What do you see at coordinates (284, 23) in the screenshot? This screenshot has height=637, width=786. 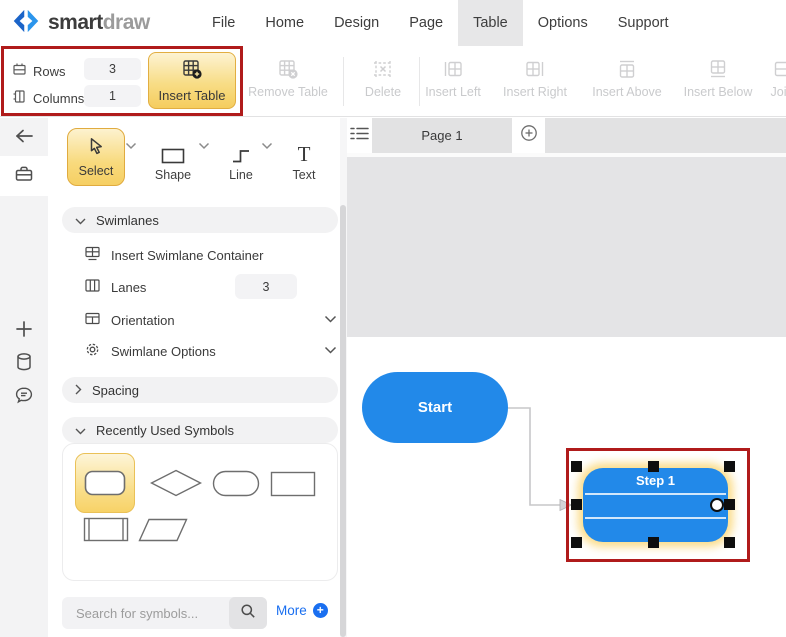 I see `menu-item-home: Home` at bounding box center [284, 23].